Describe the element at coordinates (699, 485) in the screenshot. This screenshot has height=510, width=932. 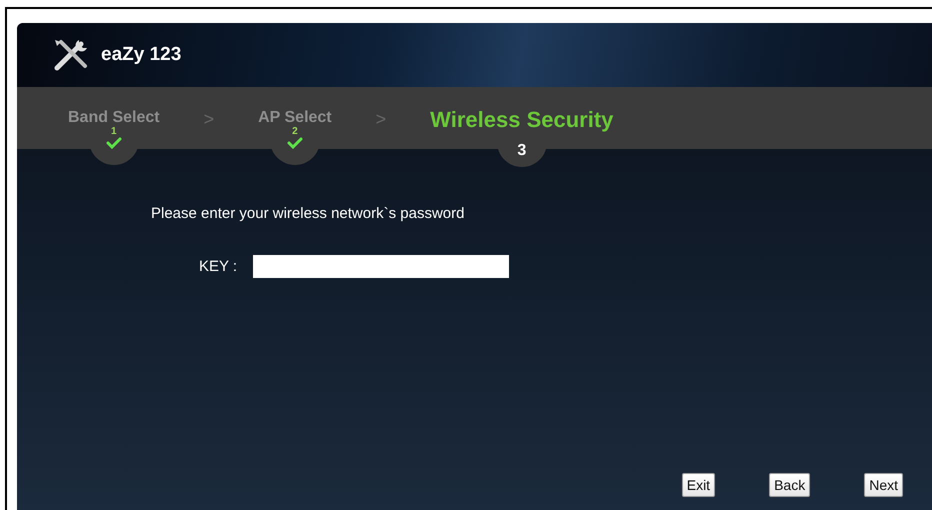
I see `wizard-button: Exit` at that location.